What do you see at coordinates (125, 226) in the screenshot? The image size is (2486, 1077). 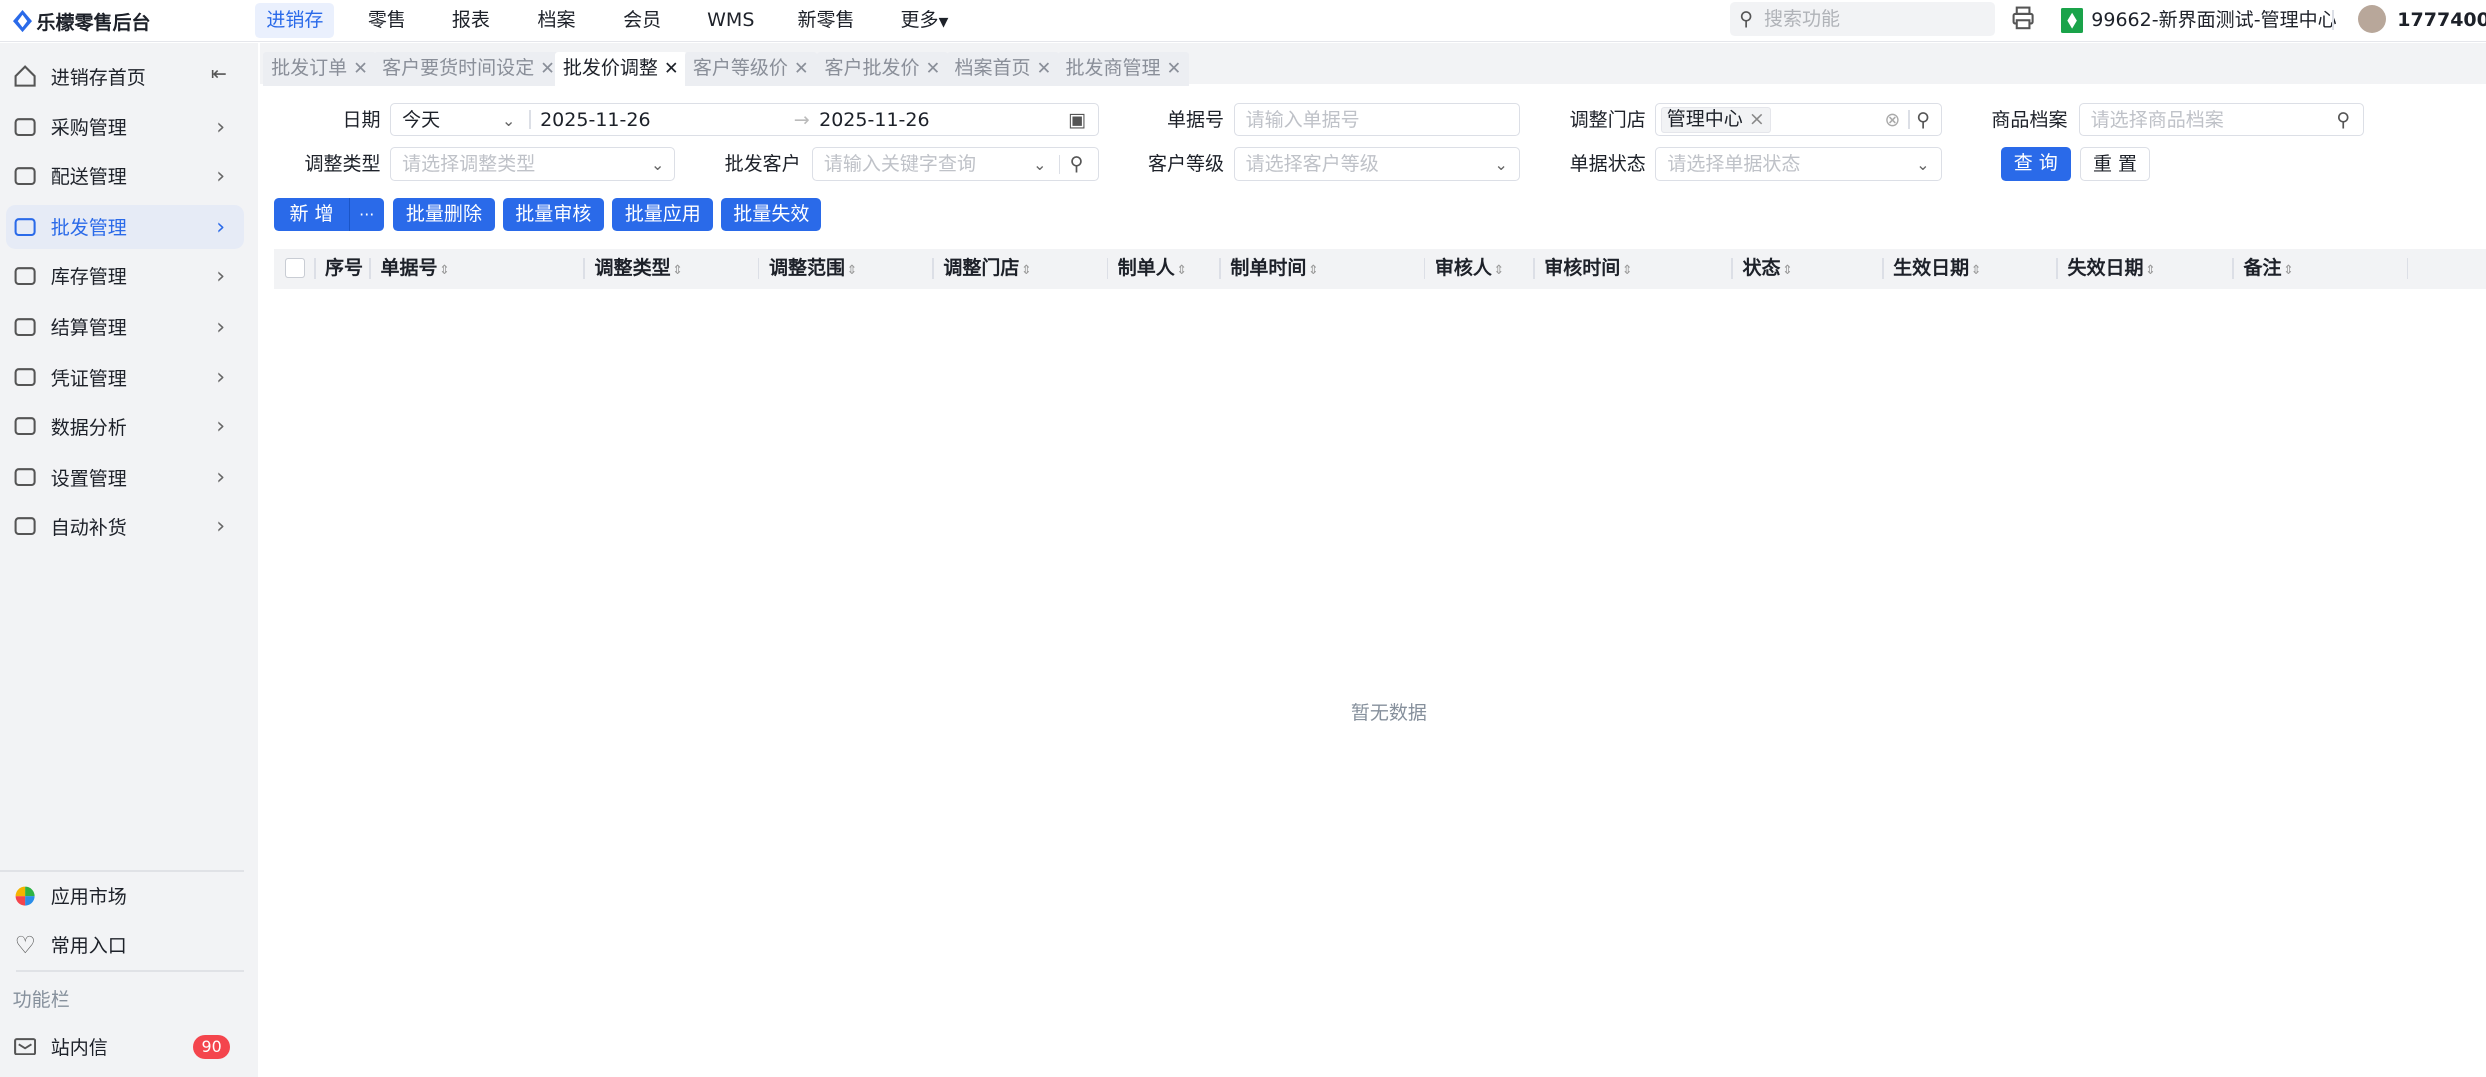 I see `sidebar-item-3: 批发管理 ›` at bounding box center [125, 226].